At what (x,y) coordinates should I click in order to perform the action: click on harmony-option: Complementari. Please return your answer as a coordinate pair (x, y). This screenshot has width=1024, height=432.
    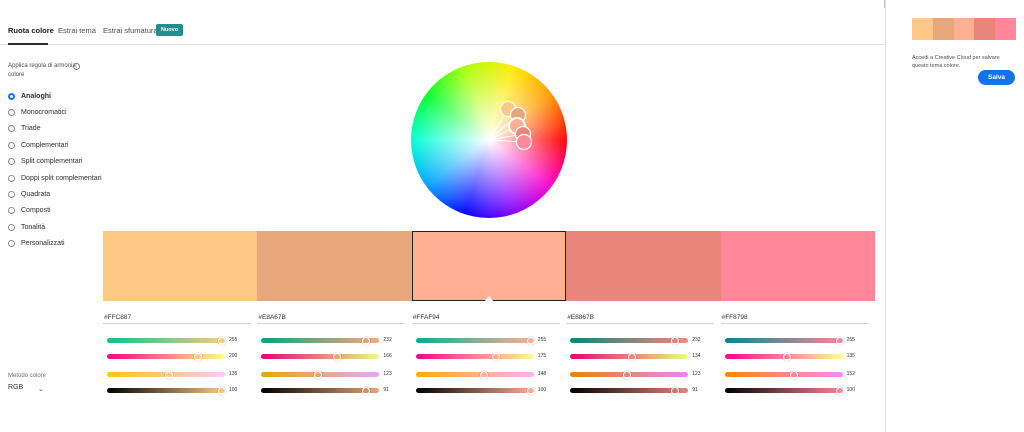
    Looking at the image, I should click on (55, 145).